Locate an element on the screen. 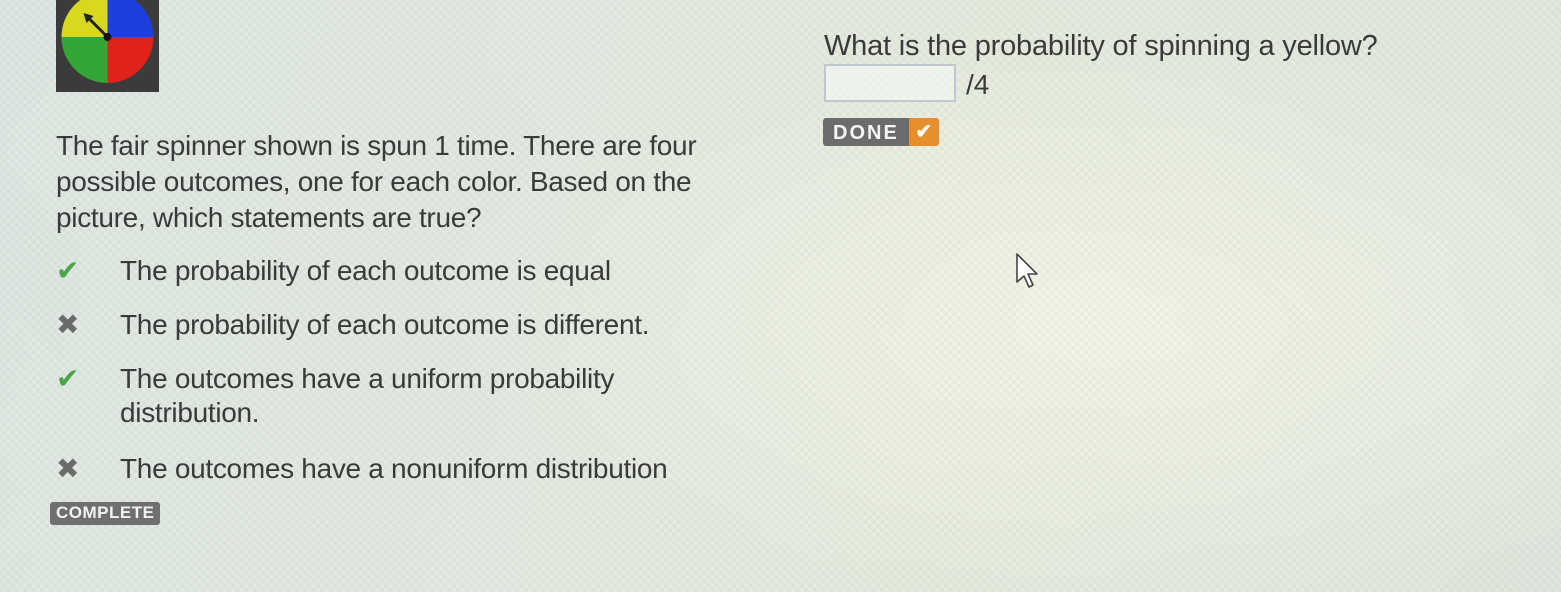 The height and width of the screenshot is (592, 1561). checkmark-icon: ✔ is located at coordinates (923, 132).